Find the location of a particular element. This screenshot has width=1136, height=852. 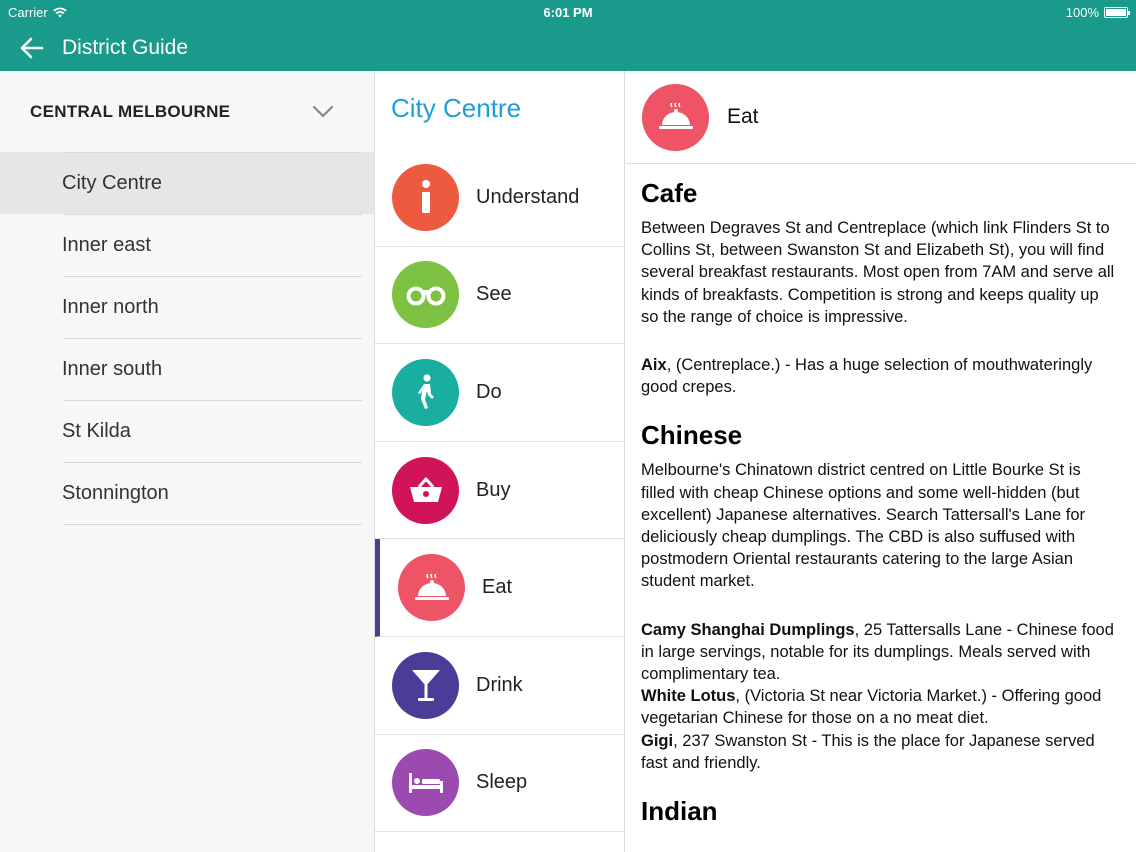

district-item-inner-north: Inner north is located at coordinates (187, 307).